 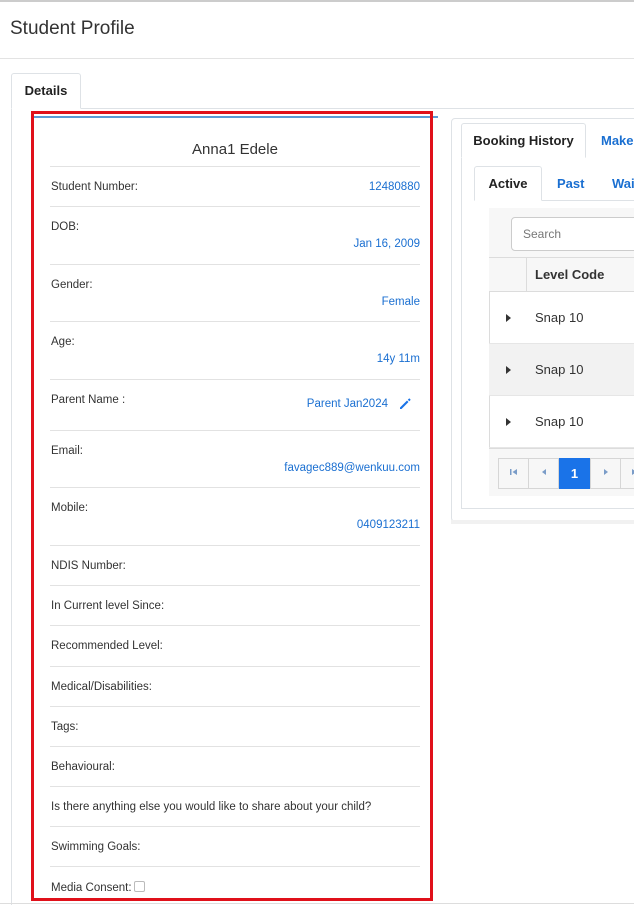 I want to click on field-label: Media Consent:, so click(x=91, y=888).